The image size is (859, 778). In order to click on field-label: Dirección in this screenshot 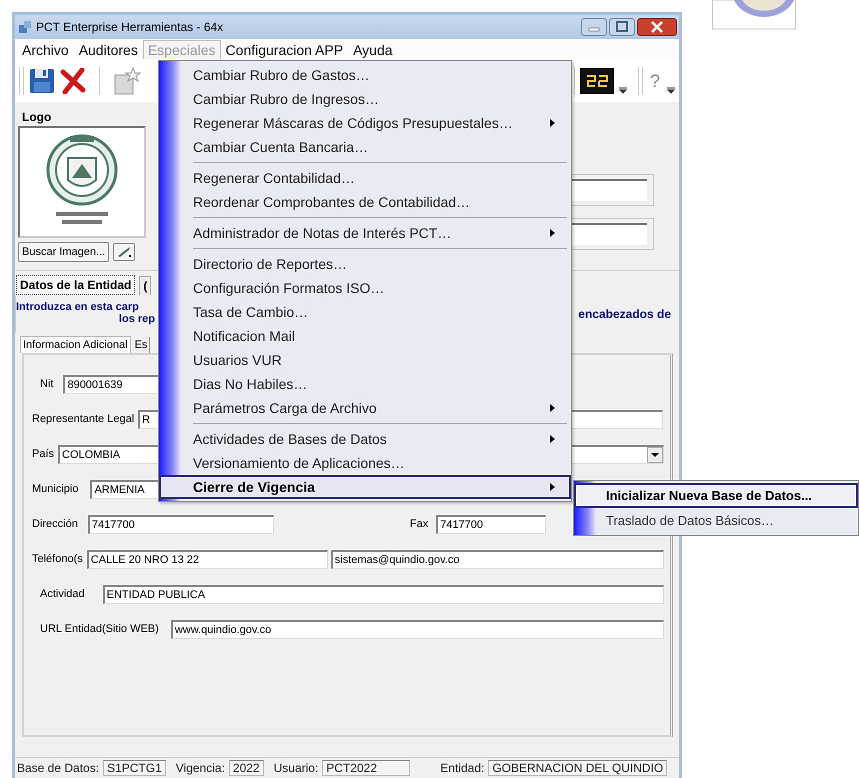, I will do `click(55, 524)`.